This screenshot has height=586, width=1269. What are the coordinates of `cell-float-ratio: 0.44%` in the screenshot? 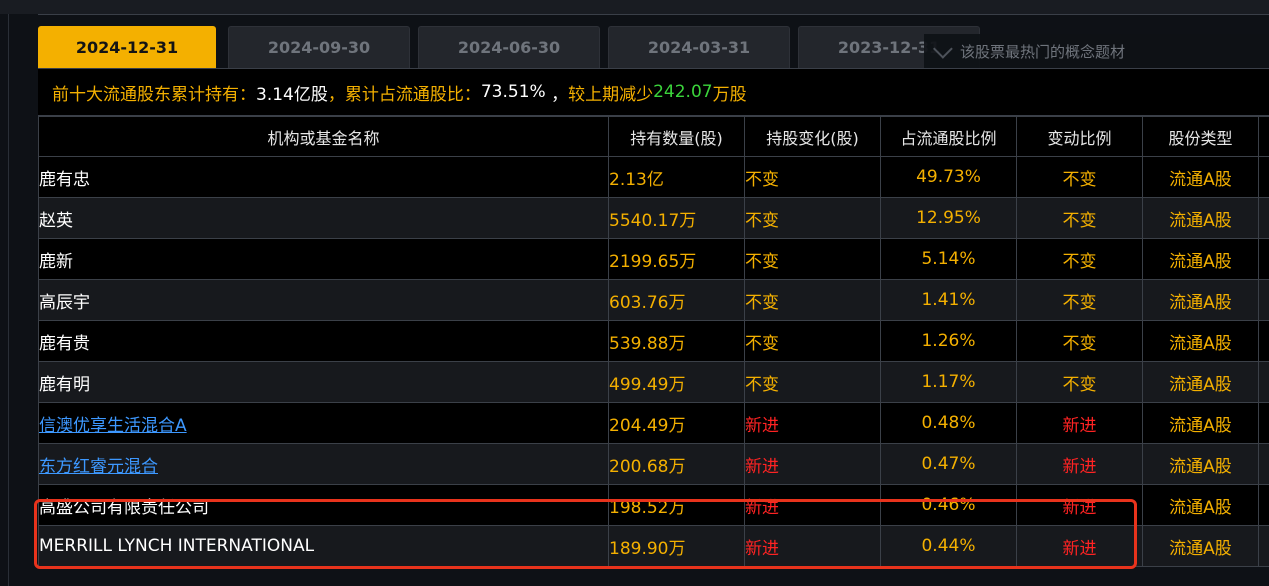 It's located at (948, 546).